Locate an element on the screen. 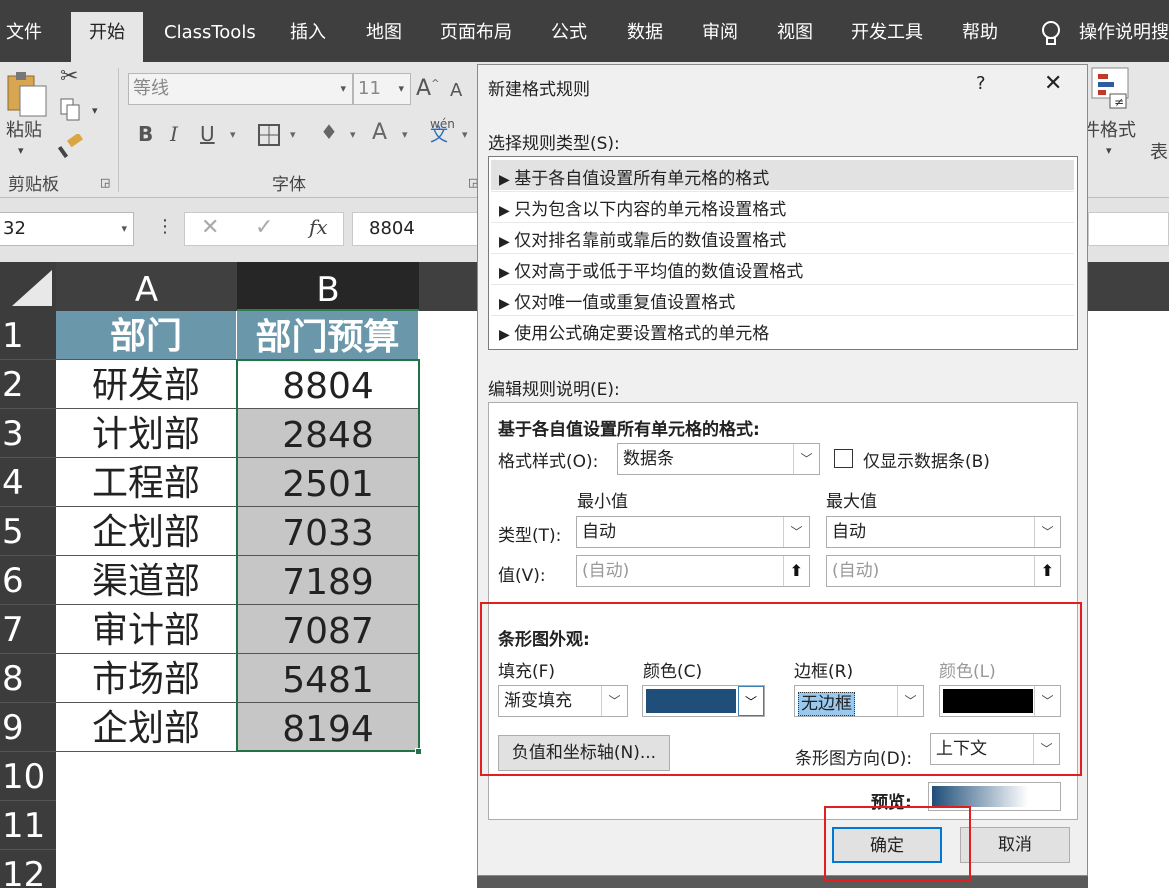 This screenshot has height=888, width=1169. row-header: 3 is located at coordinates (28, 433).